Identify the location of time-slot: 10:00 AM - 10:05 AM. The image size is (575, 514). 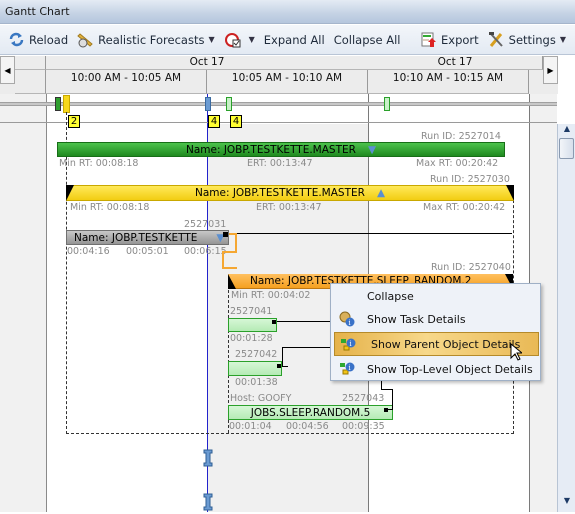
(126, 82).